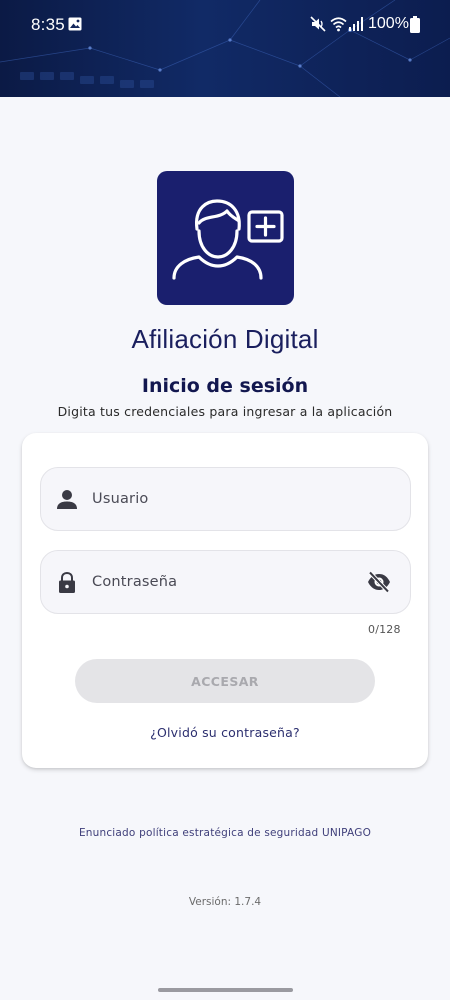 The height and width of the screenshot is (1000, 450). I want to click on signal-icon, so click(356, 24).